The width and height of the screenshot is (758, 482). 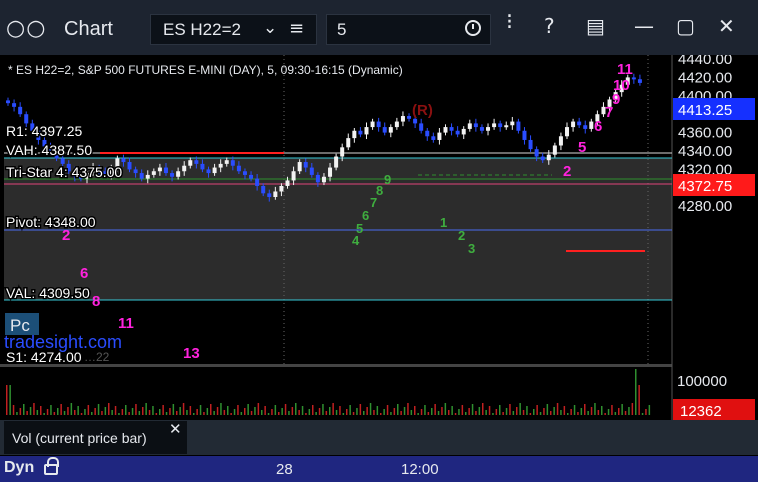 What do you see at coordinates (51, 466) in the screenshot?
I see `lock-icon` at bounding box center [51, 466].